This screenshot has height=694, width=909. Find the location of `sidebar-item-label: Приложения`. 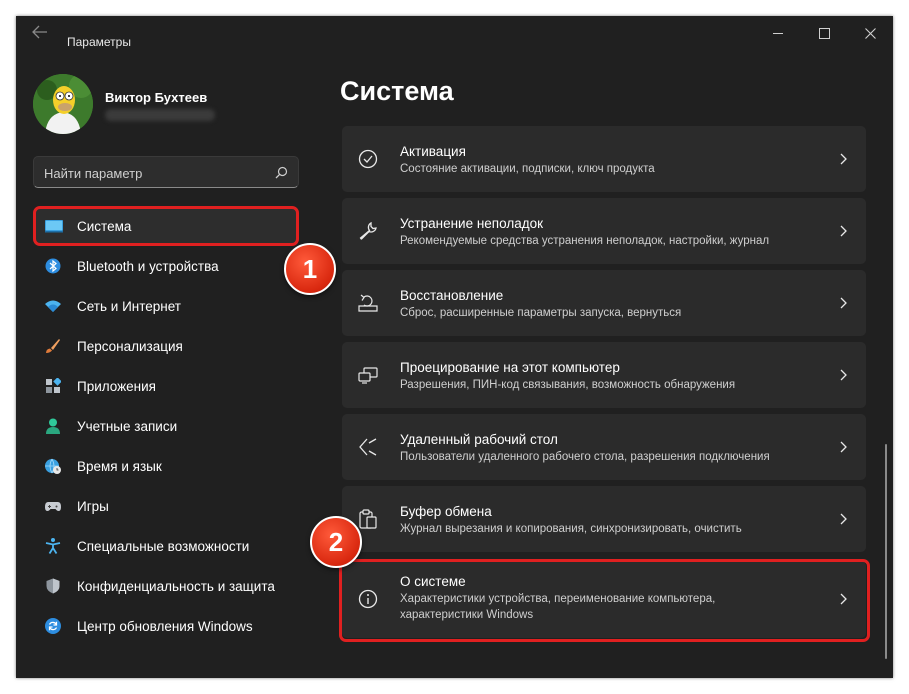

sidebar-item-label: Приложения is located at coordinates (116, 386).